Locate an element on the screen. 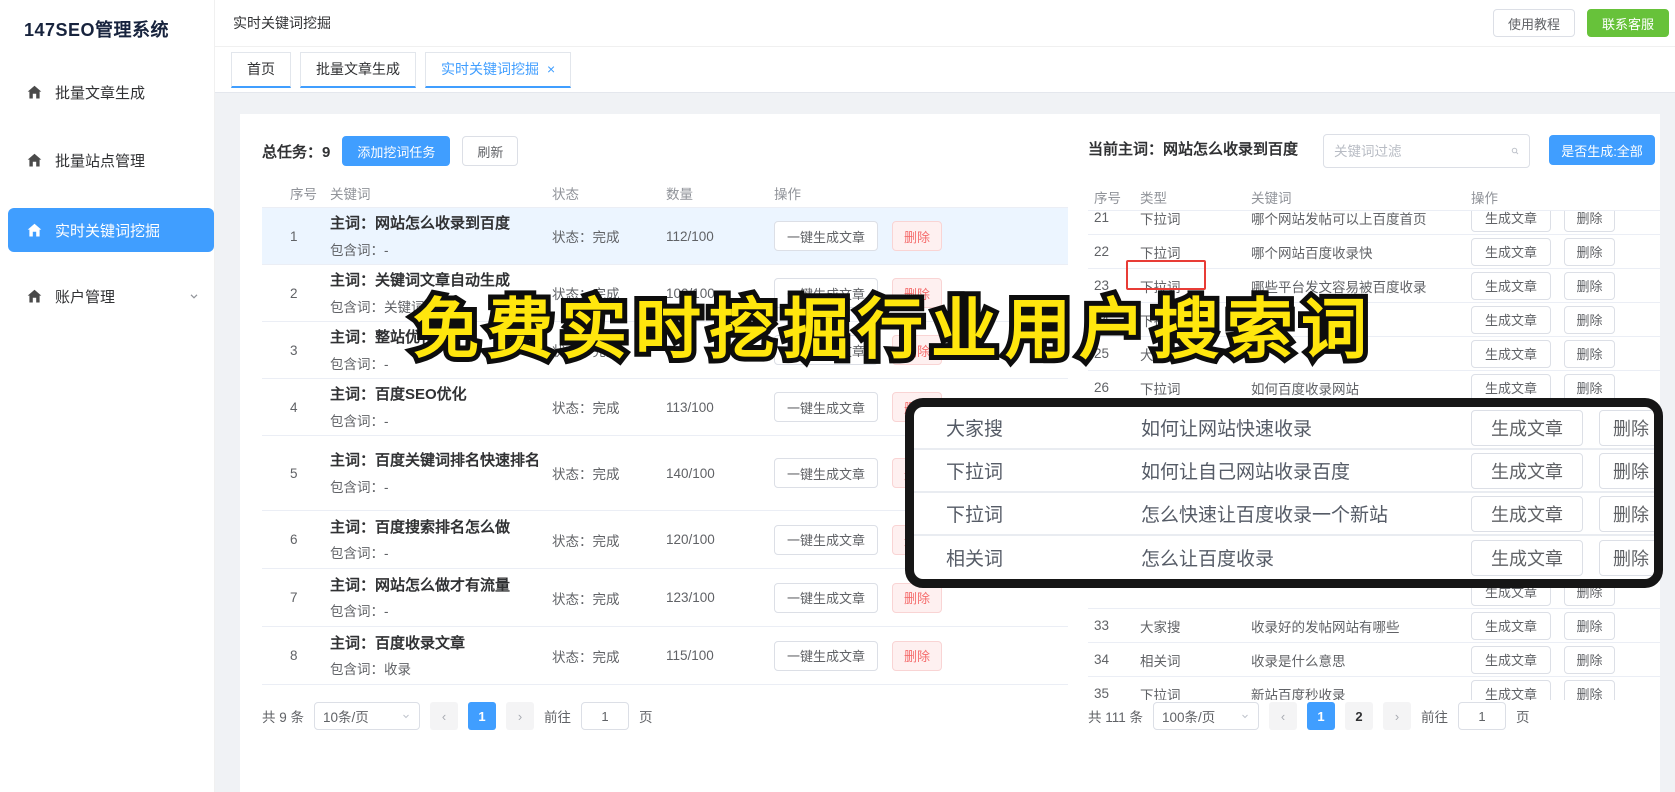 The width and height of the screenshot is (1675, 792). task-row-number: 3 is located at coordinates (294, 350).